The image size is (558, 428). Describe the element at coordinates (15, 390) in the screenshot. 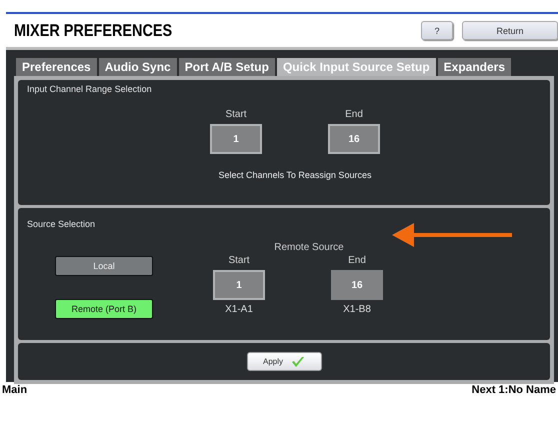

I see `status-text: Main` at that location.